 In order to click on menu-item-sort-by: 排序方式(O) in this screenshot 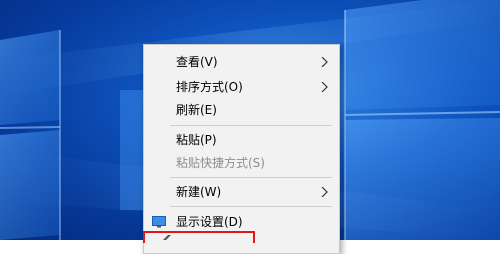, I will do `click(241, 87)`.